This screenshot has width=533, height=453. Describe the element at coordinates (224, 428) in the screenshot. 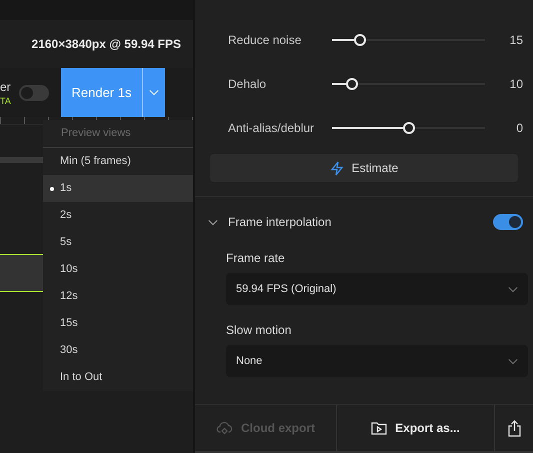

I see `cloud-icon` at that location.